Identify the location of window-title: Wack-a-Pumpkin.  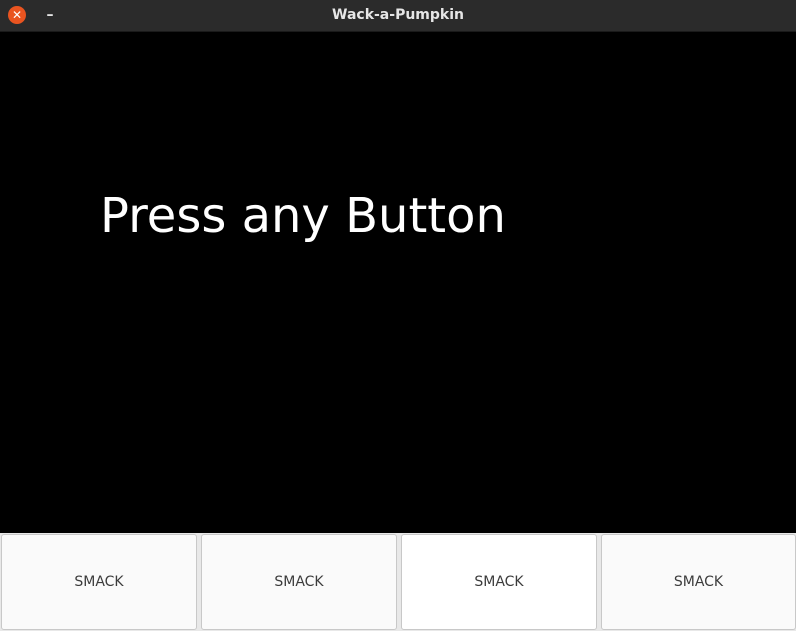
(398, 15).